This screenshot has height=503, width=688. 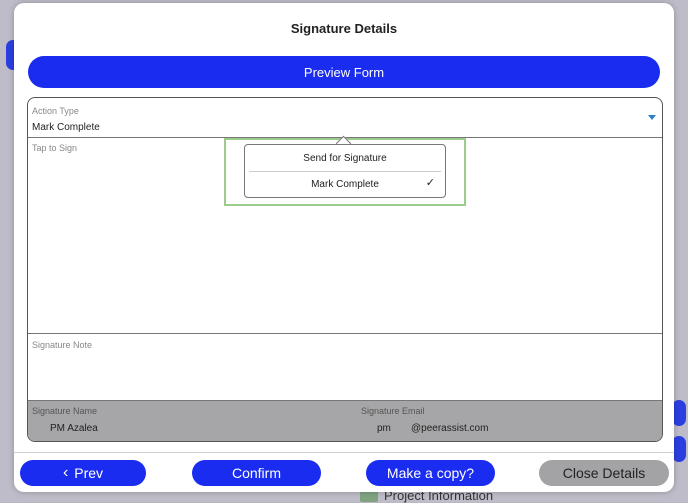 I want to click on action-type-value: Mark Complete, so click(x=66, y=127).